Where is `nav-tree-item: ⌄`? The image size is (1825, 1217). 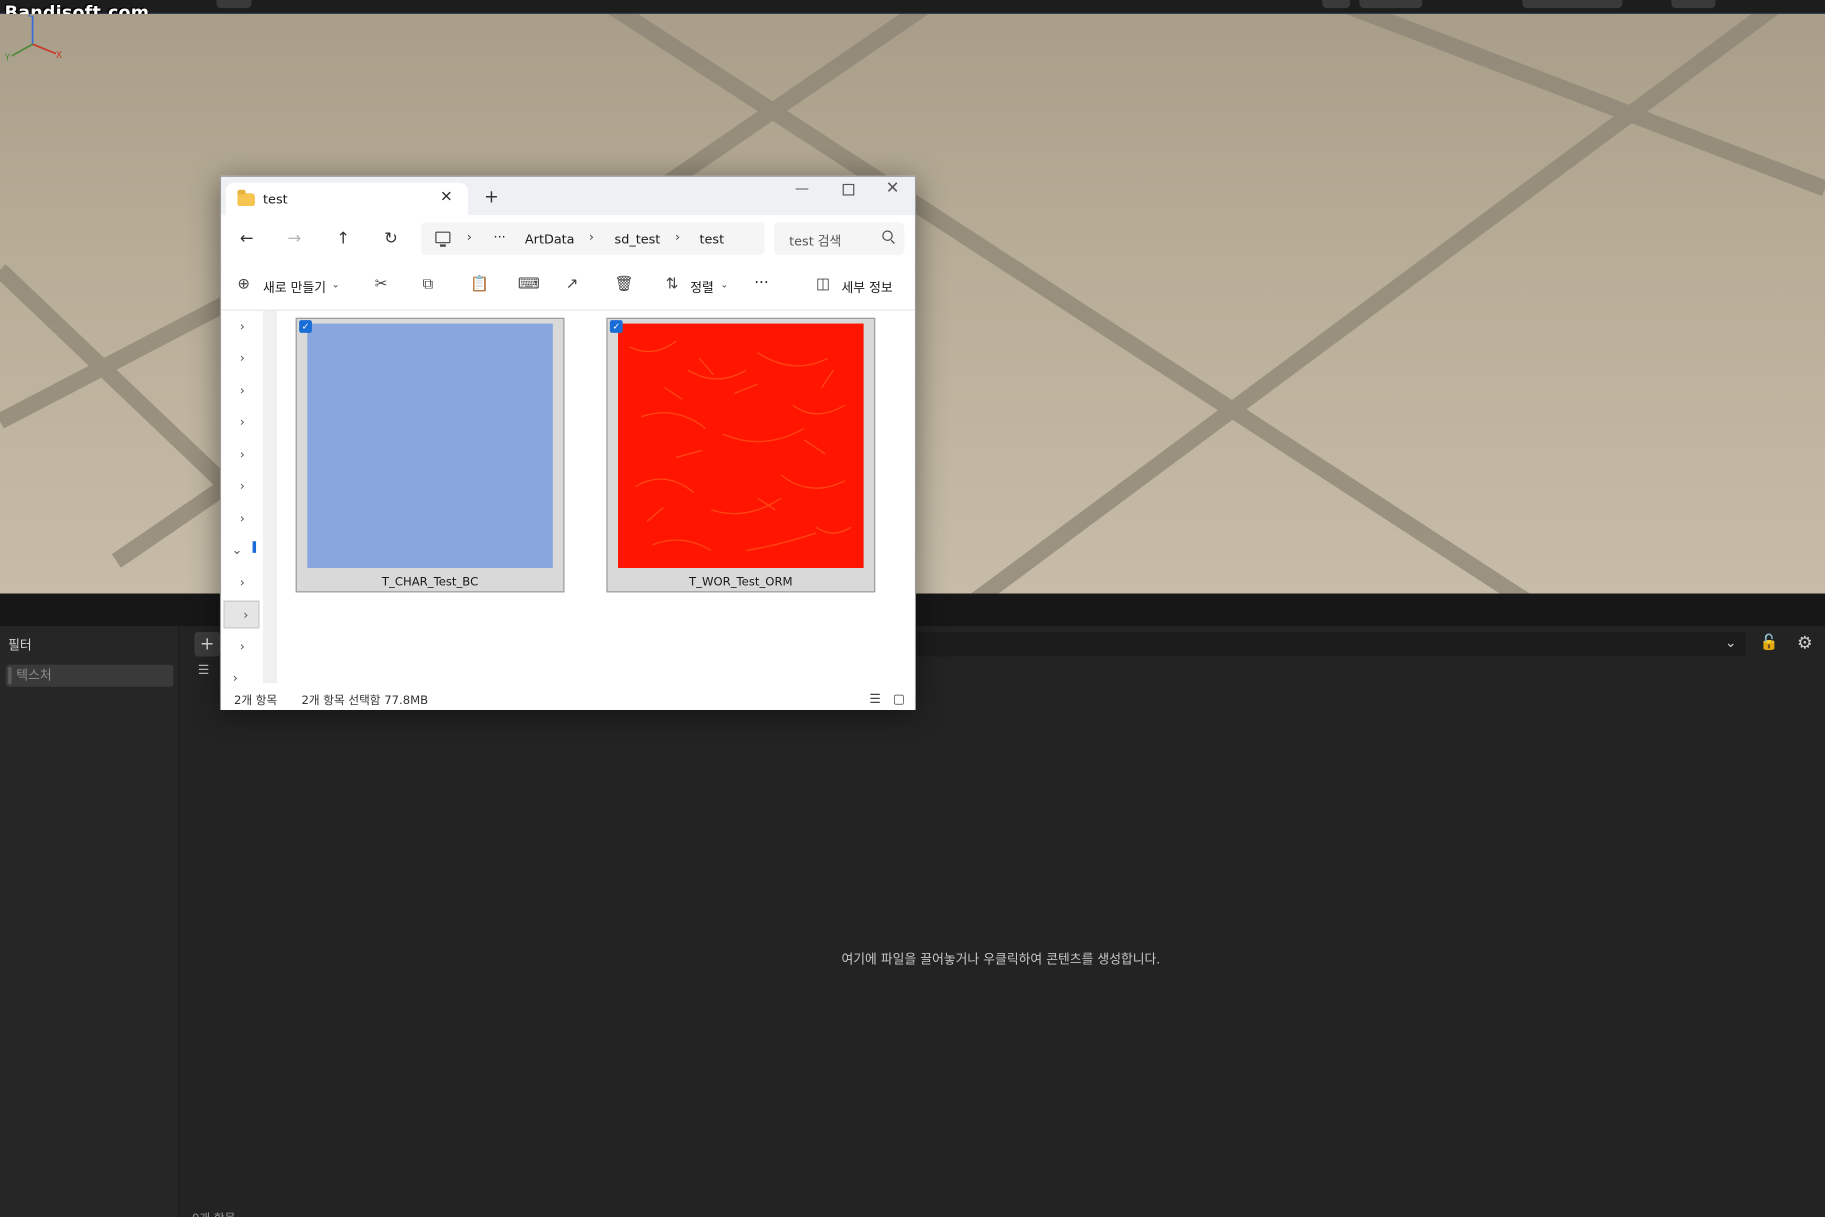 nav-tree-item: ⌄ is located at coordinates (241, 551).